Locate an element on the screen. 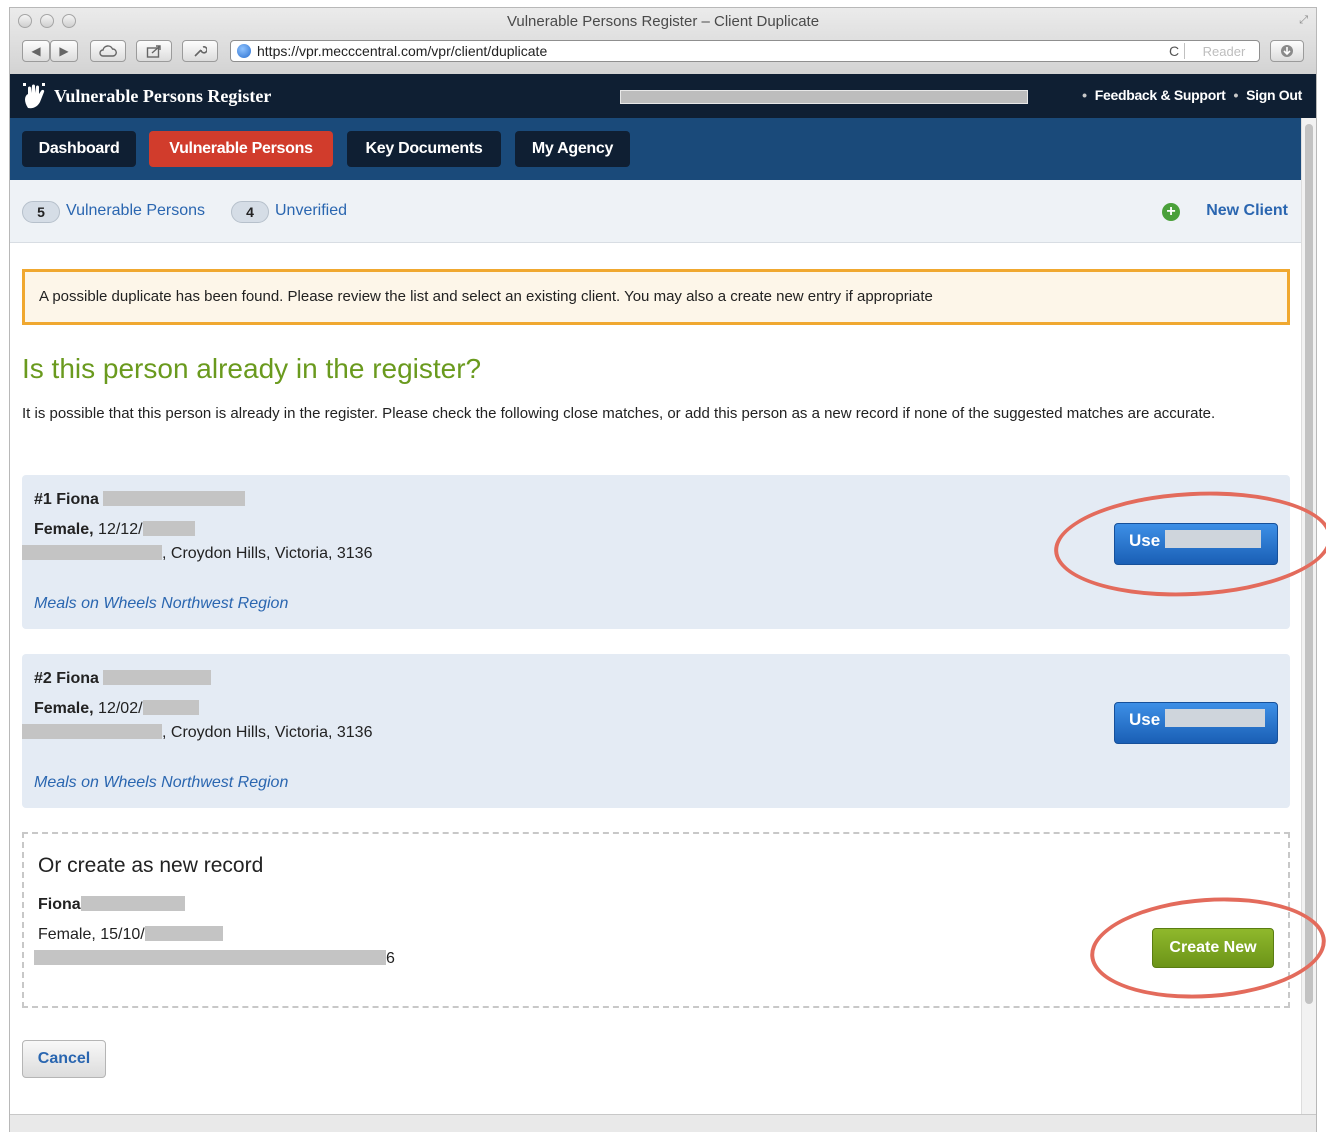  cloud-icon is located at coordinates (108, 51).